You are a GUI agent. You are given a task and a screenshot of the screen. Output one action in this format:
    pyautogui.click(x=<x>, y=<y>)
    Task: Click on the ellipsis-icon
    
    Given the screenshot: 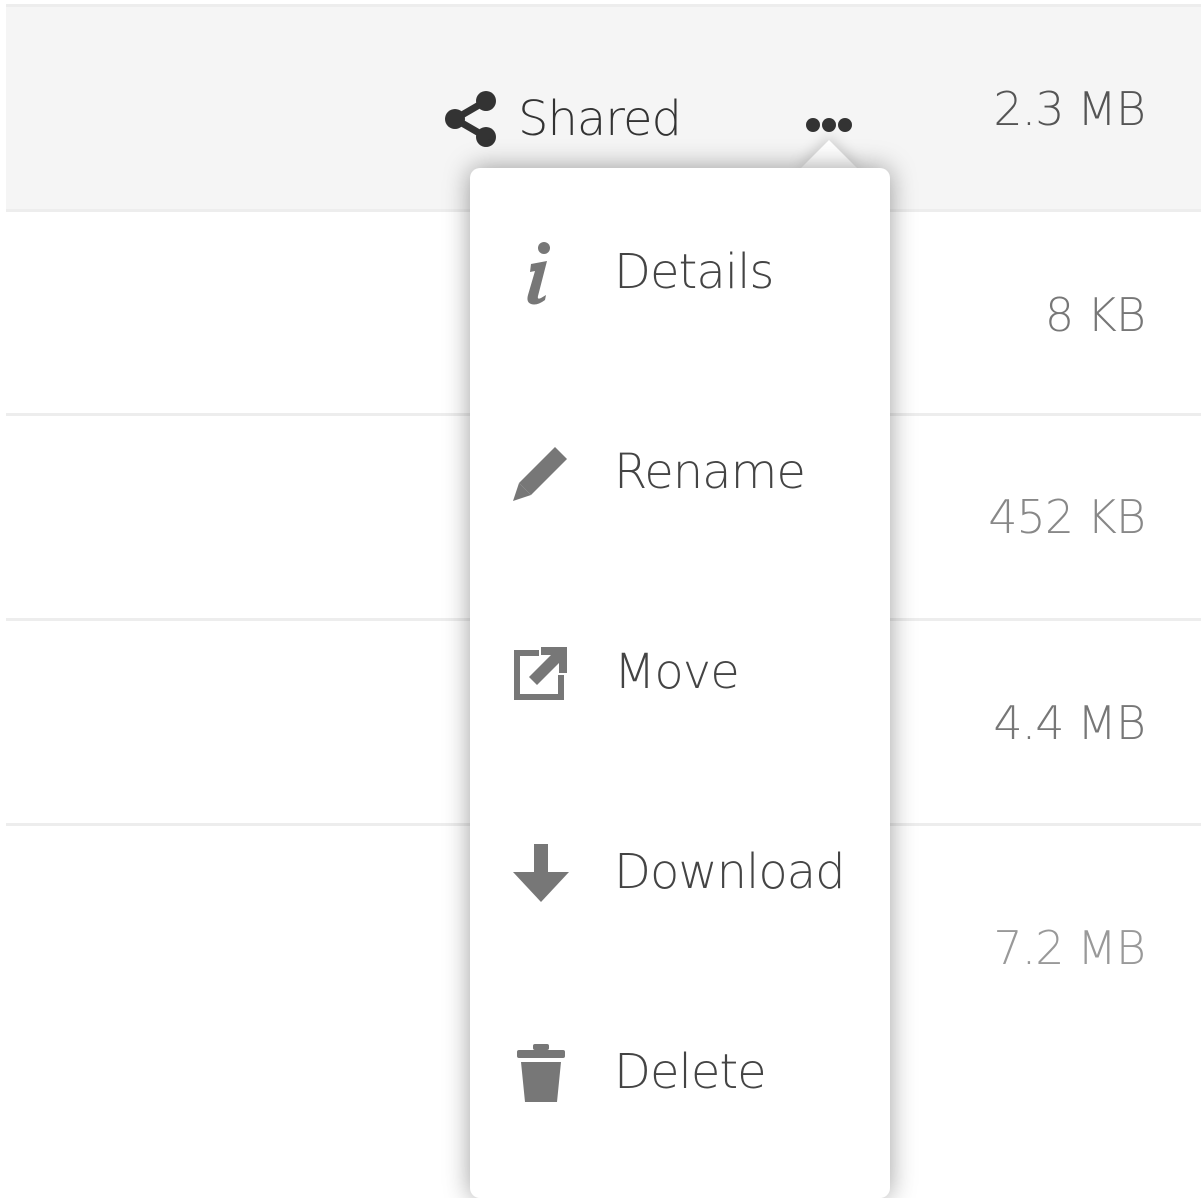 What is the action you would take?
    pyautogui.click(x=829, y=125)
    